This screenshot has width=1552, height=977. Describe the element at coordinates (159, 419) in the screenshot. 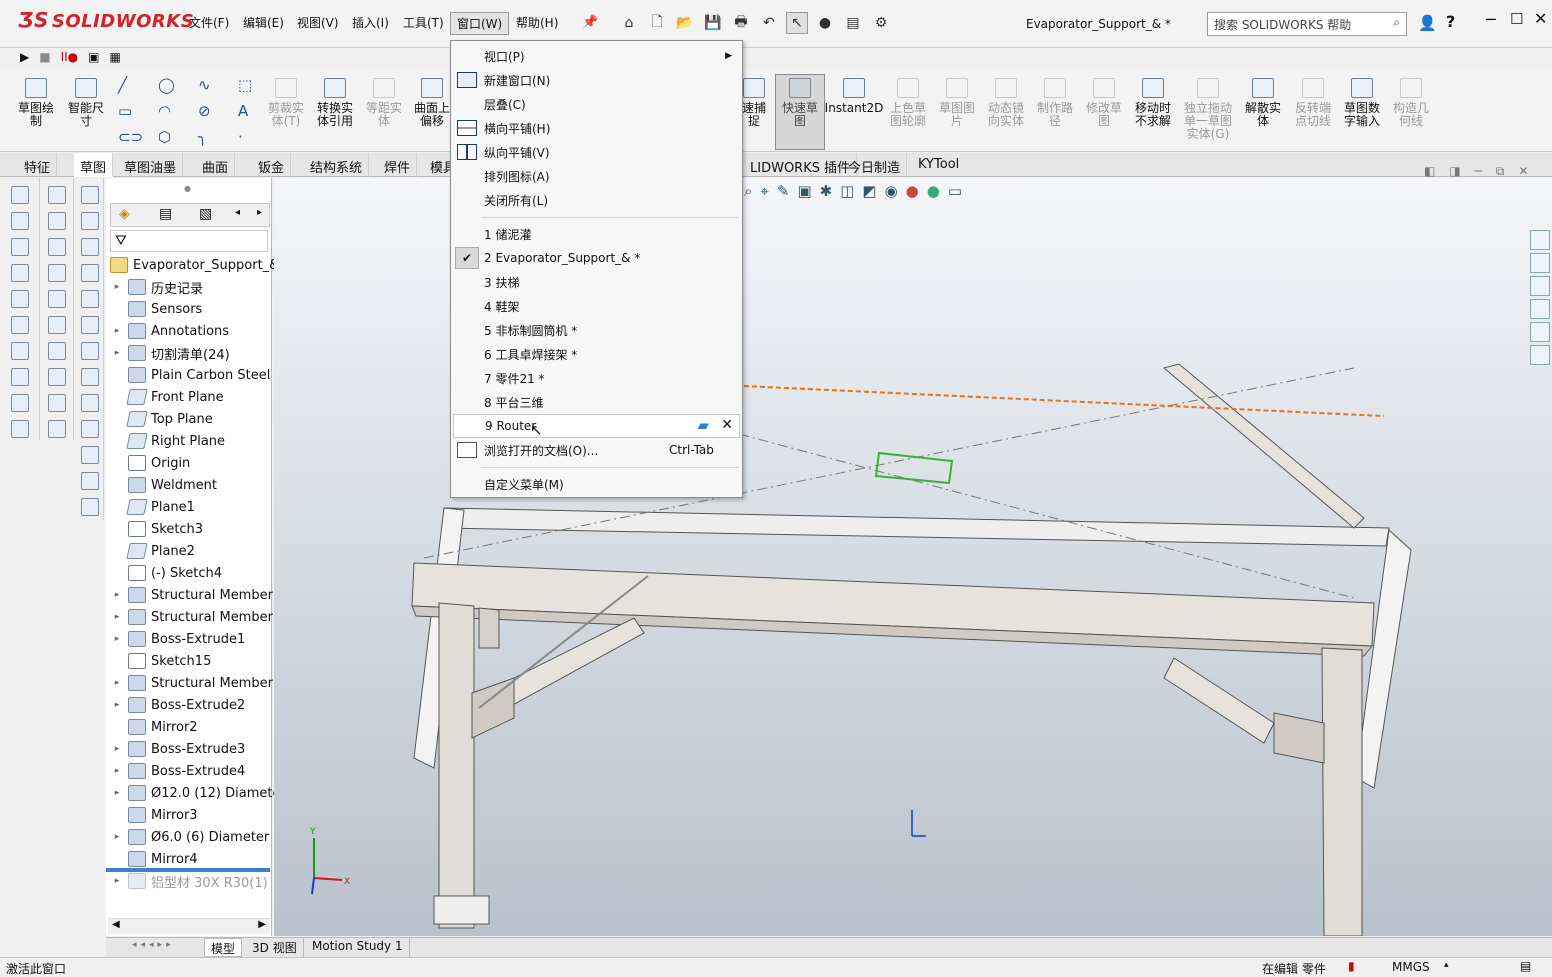

I see `tree-item: Top Plane` at that location.